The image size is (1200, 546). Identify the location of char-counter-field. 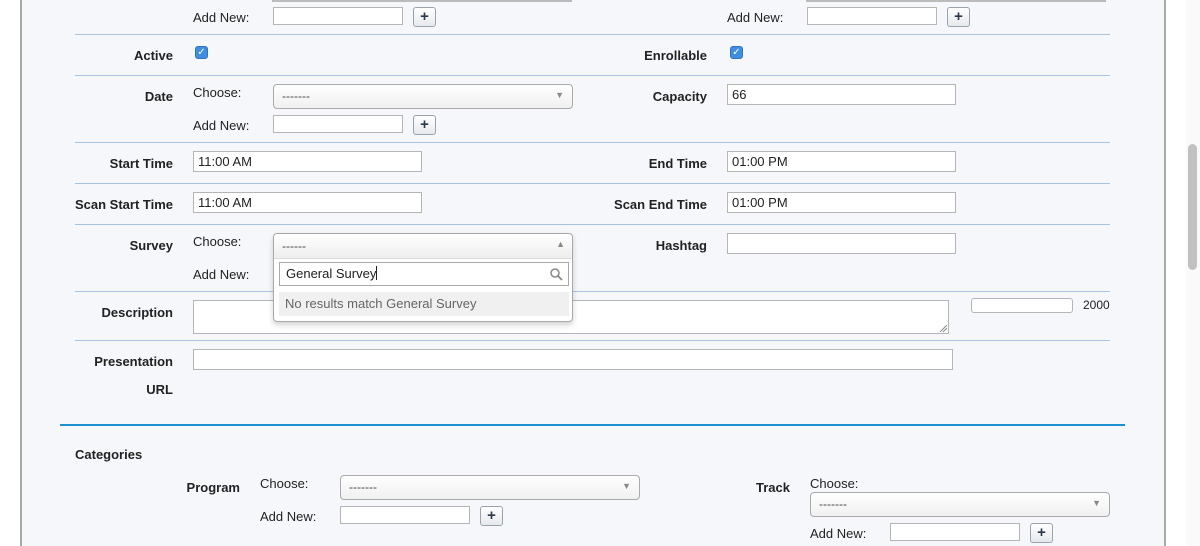
(1022, 305).